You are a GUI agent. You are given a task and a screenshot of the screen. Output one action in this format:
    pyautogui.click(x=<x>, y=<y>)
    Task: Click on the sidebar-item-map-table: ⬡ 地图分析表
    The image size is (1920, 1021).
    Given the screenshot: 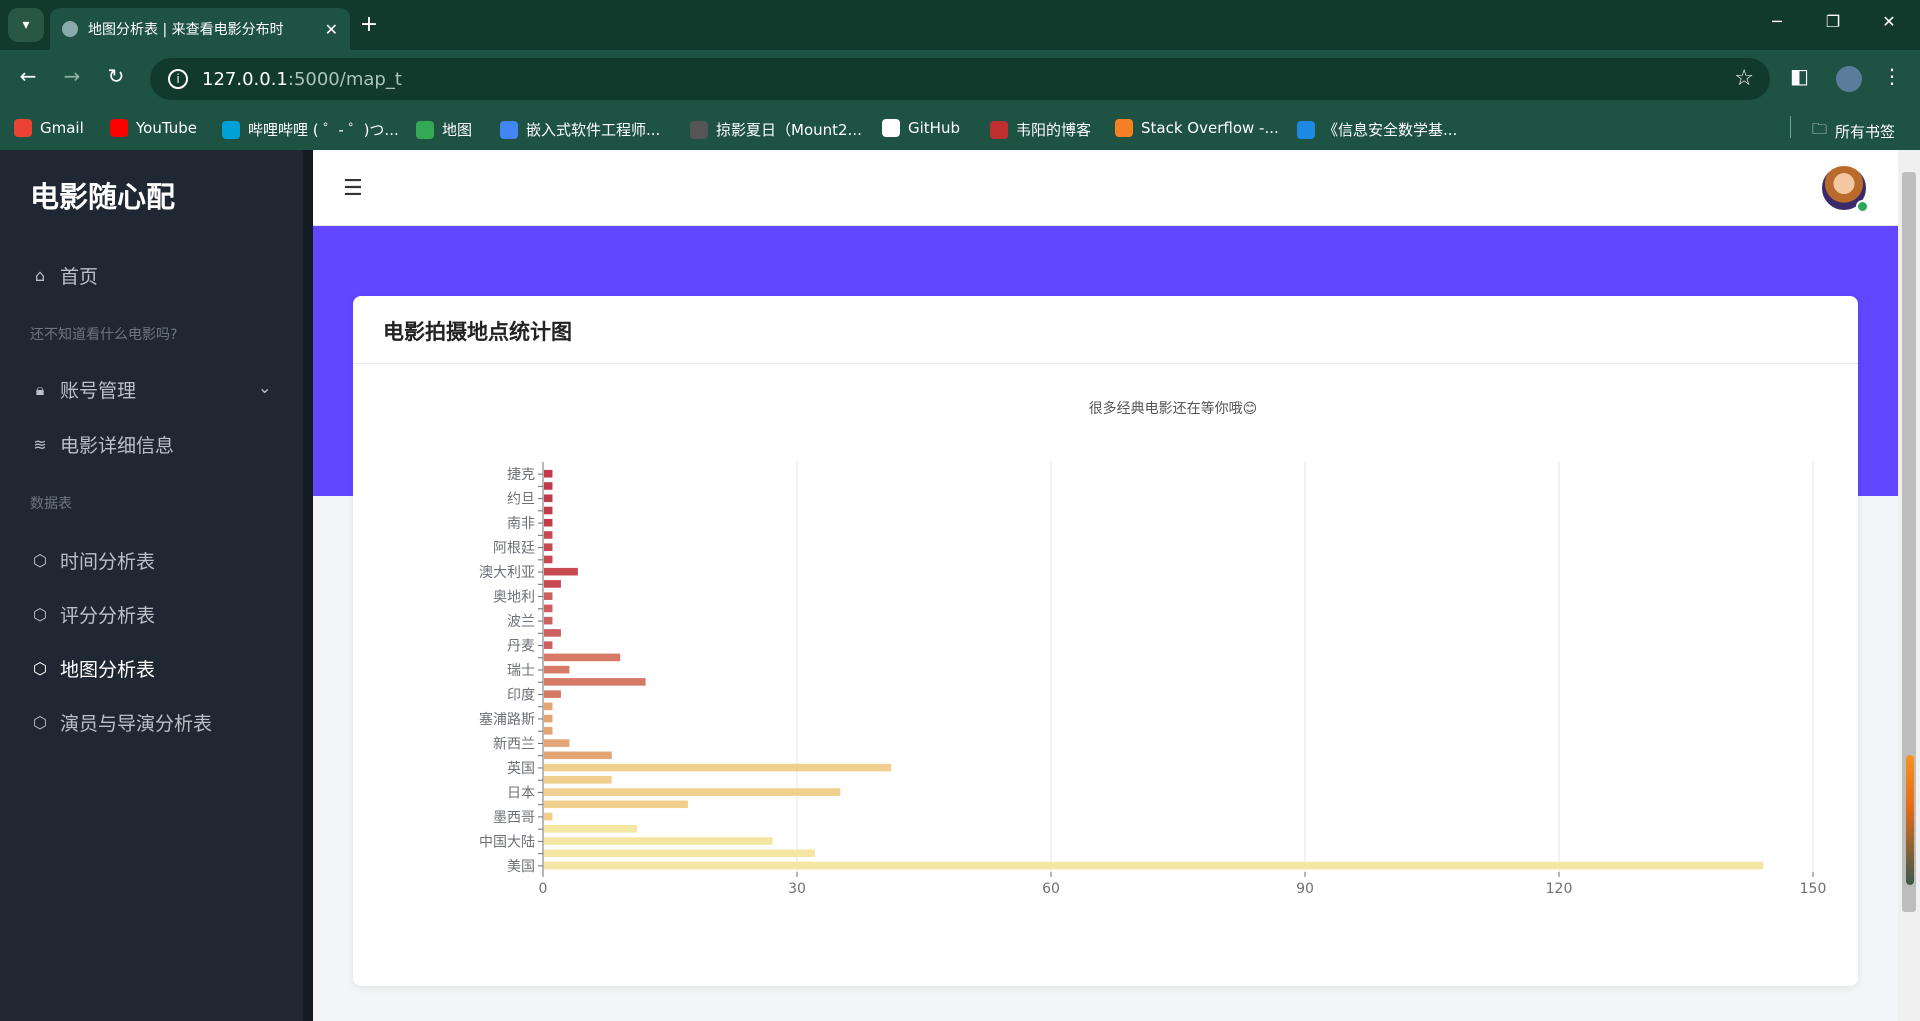 What is the action you would take?
    pyautogui.click(x=92, y=668)
    